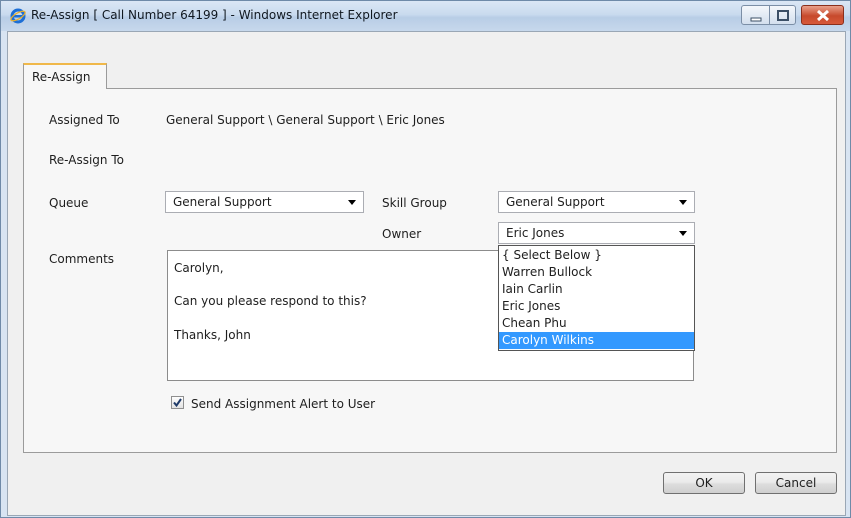 The width and height of the screenshot is (851, 518). What do you see at coordinates (596, 272) in the screenshot?
I see `owner-option: Warren Bullock` at bounding box center [596, 272].